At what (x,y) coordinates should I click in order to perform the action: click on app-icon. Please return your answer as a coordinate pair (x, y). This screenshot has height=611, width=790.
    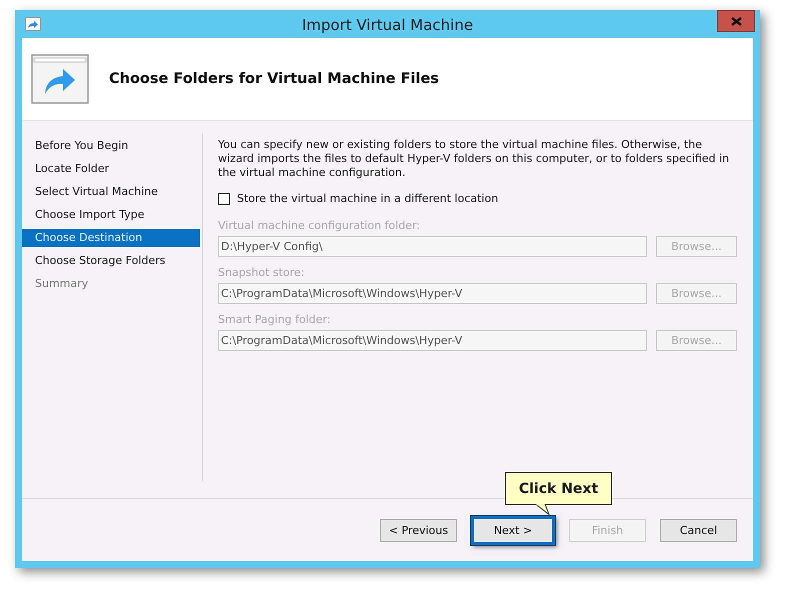
    Looking at the image, I should click on (33, 24).